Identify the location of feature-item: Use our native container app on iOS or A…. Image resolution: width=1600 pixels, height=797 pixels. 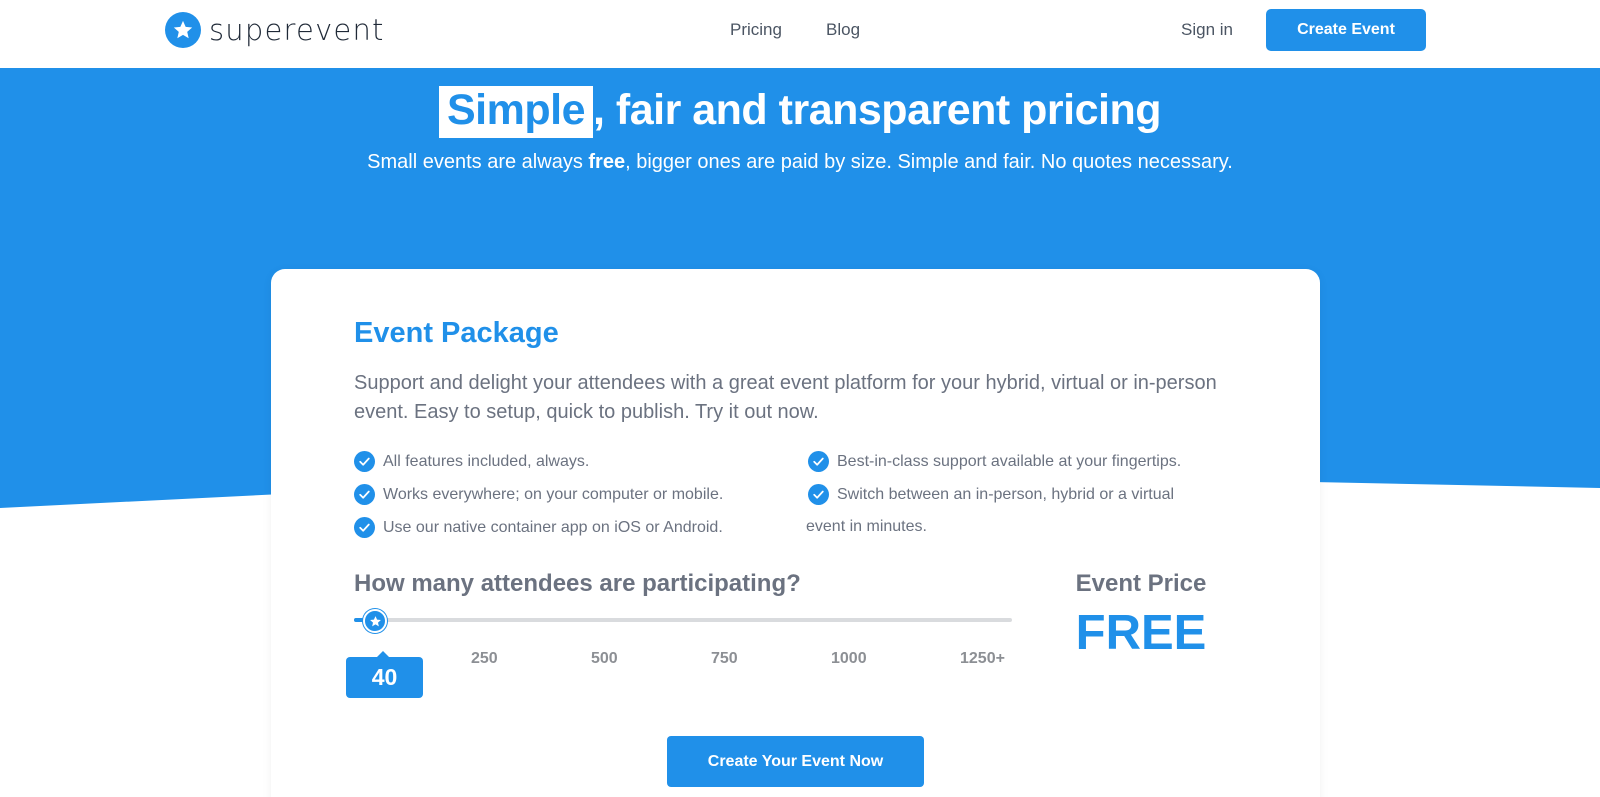
(538, 527).